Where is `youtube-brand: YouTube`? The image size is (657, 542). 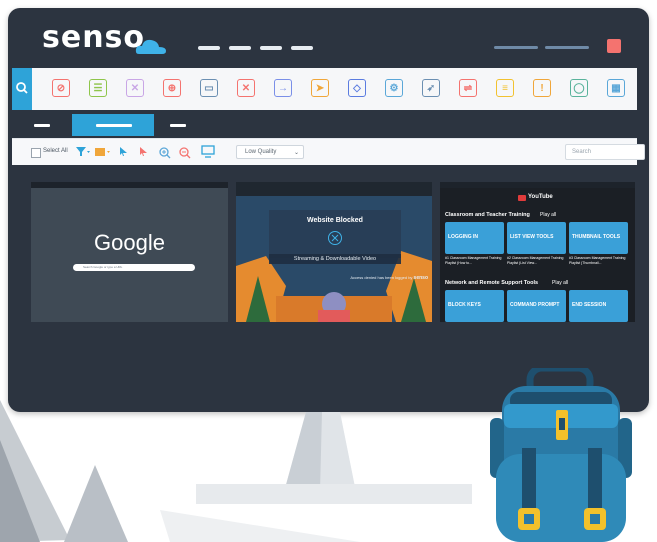
youtube-brand: YouTube is located at coordinates (540, 197).